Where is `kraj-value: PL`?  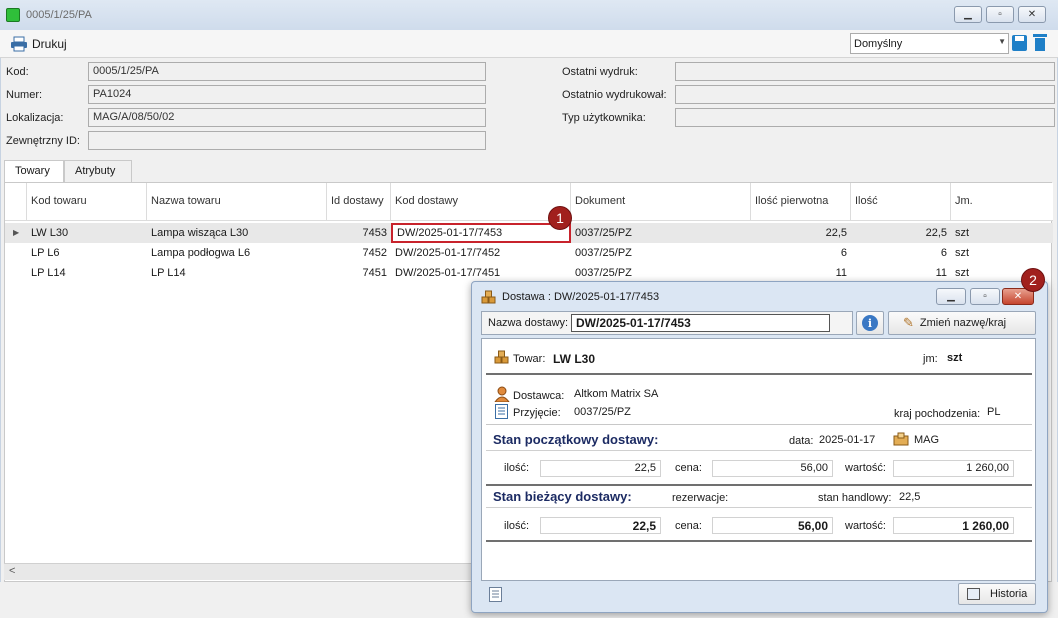
kraj-value: PL is located at coordinates (994, 412).